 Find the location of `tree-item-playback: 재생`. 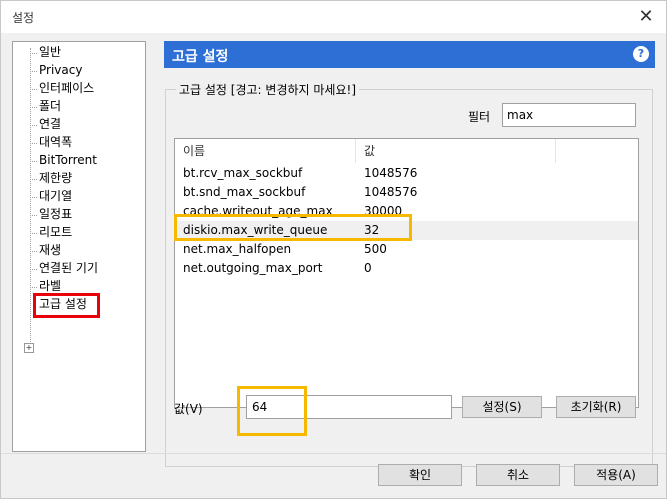

tree-item-playback: 재생 is located at coordinates (50, 250).